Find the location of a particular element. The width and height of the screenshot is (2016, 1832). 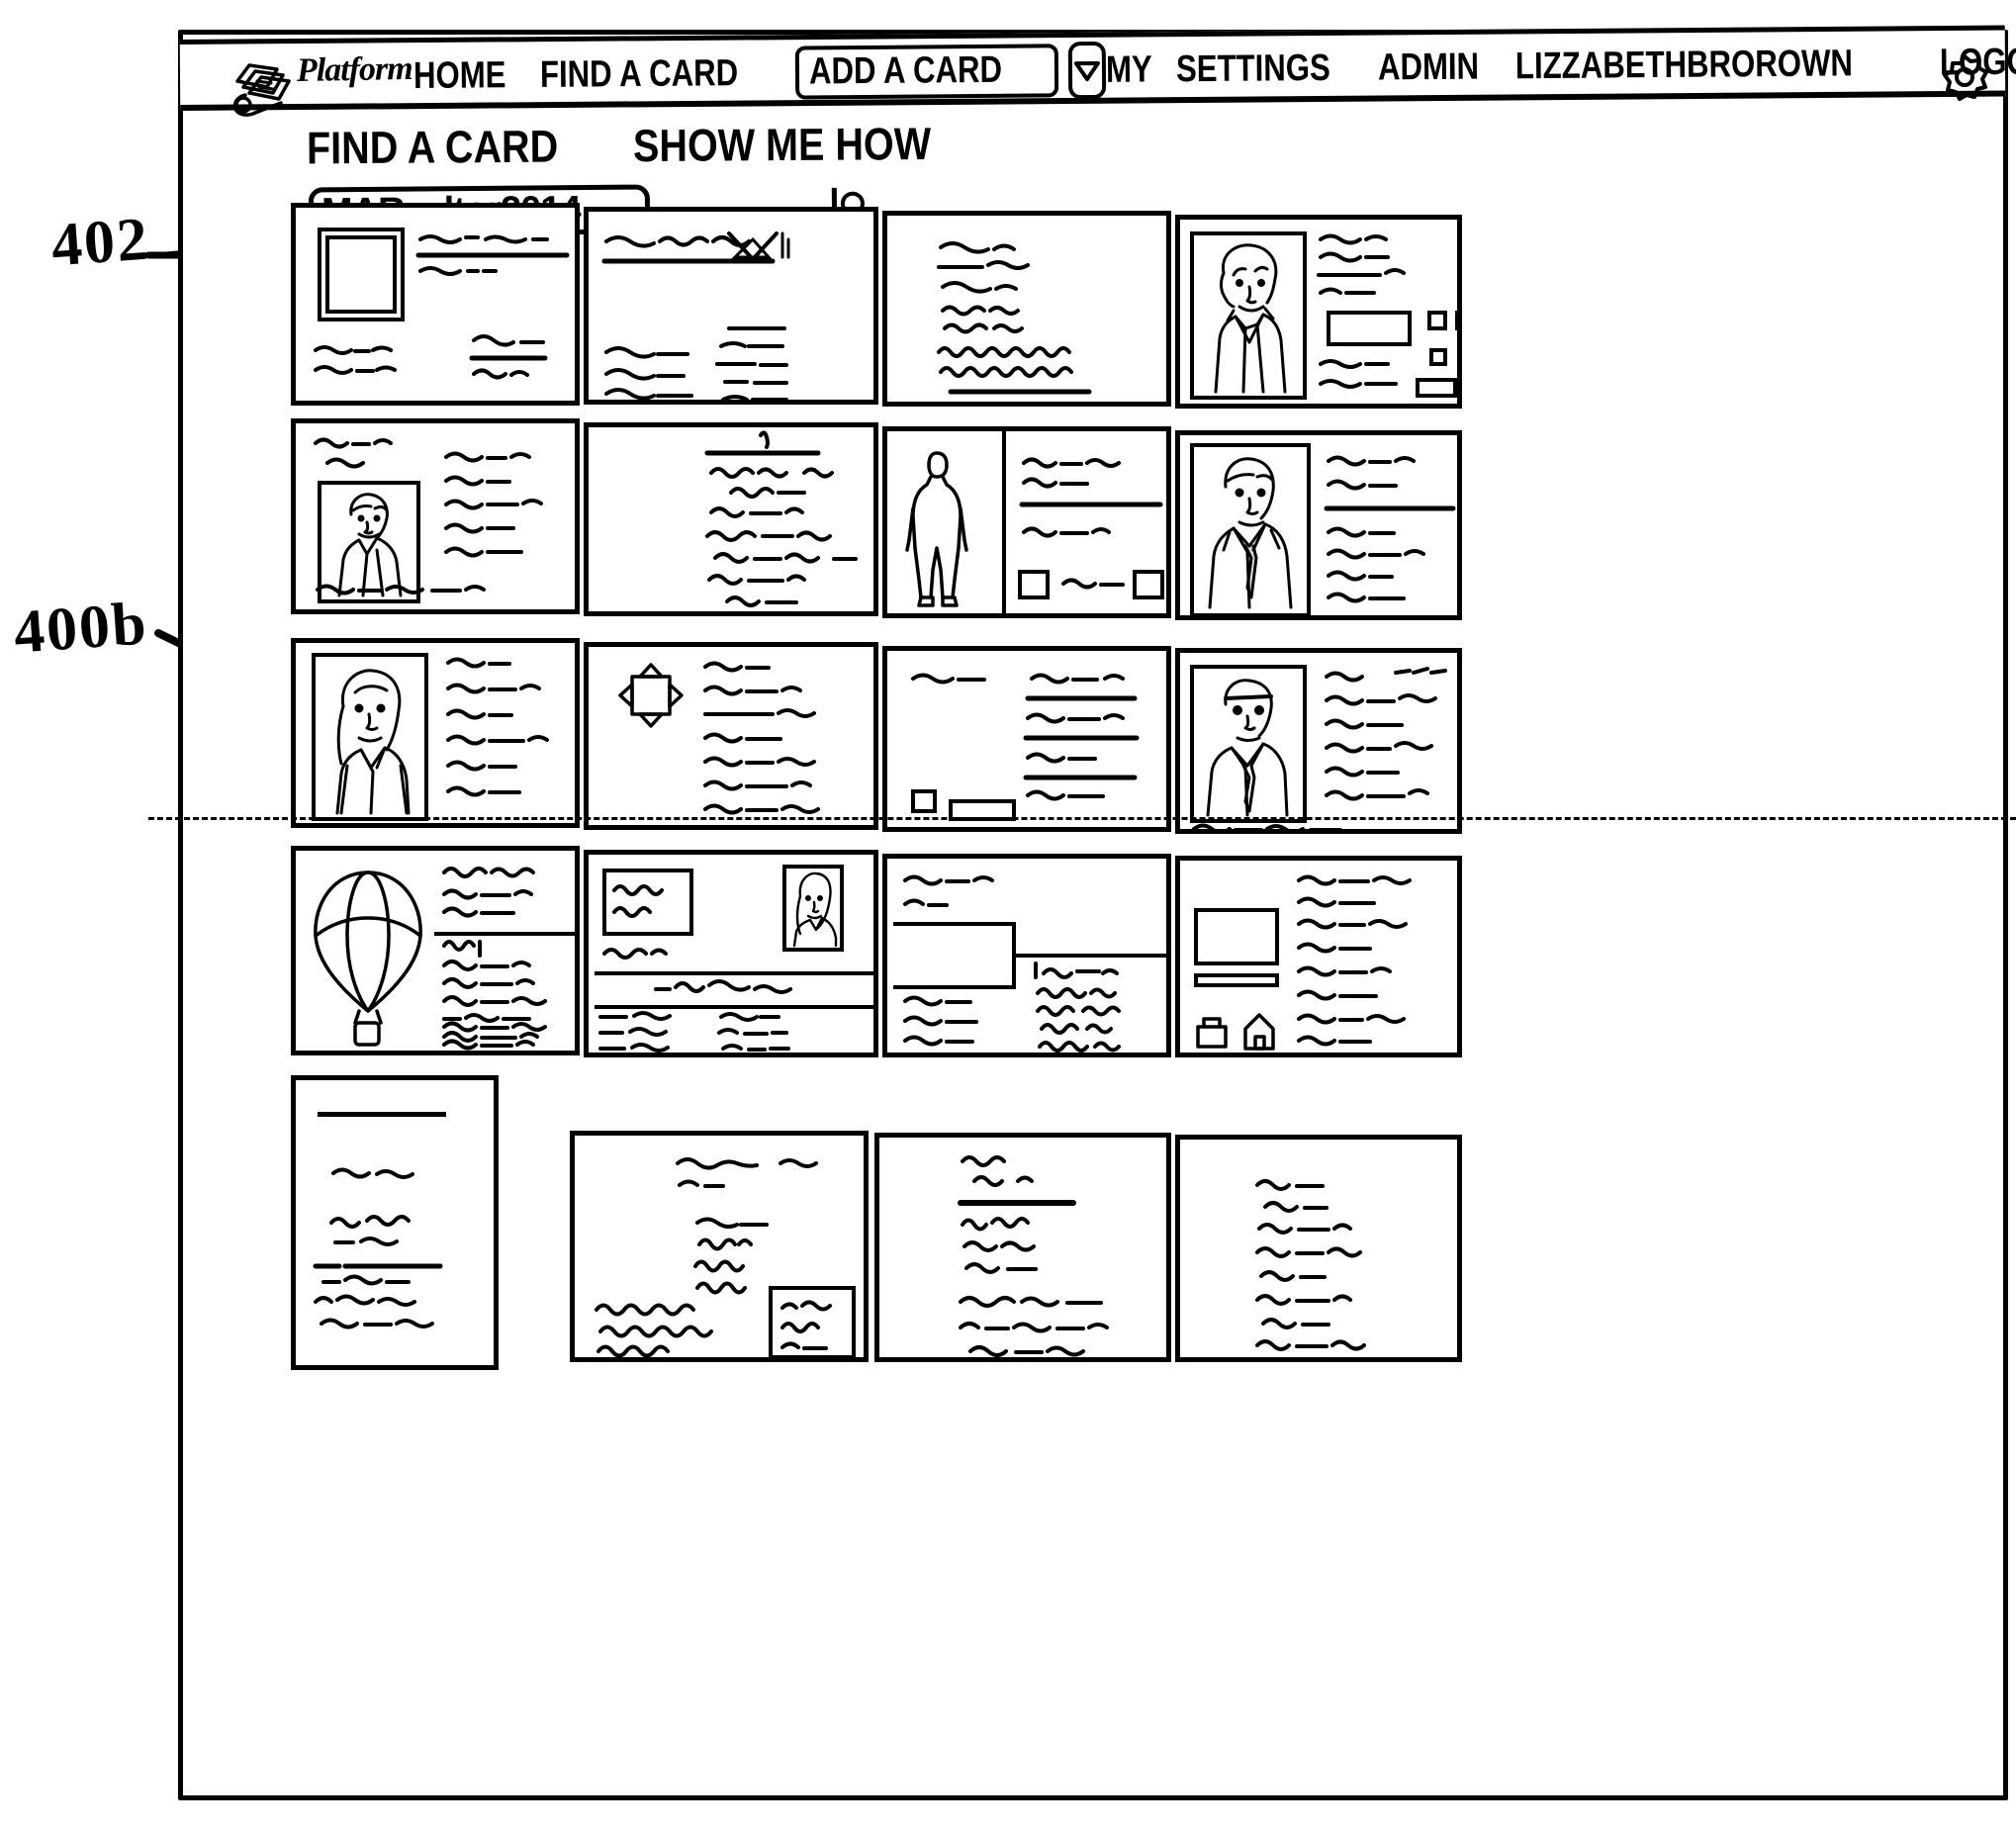

nav-home: HOME is located at coordinates (459, 75).